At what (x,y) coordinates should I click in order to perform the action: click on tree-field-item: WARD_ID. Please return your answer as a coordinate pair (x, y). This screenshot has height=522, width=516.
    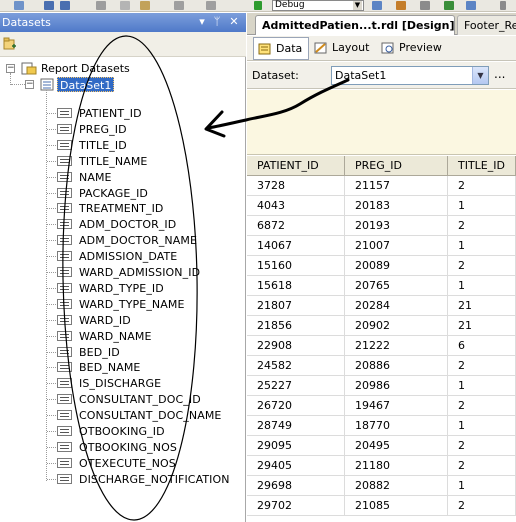
    Looking at the image, I should click on (123, 320).